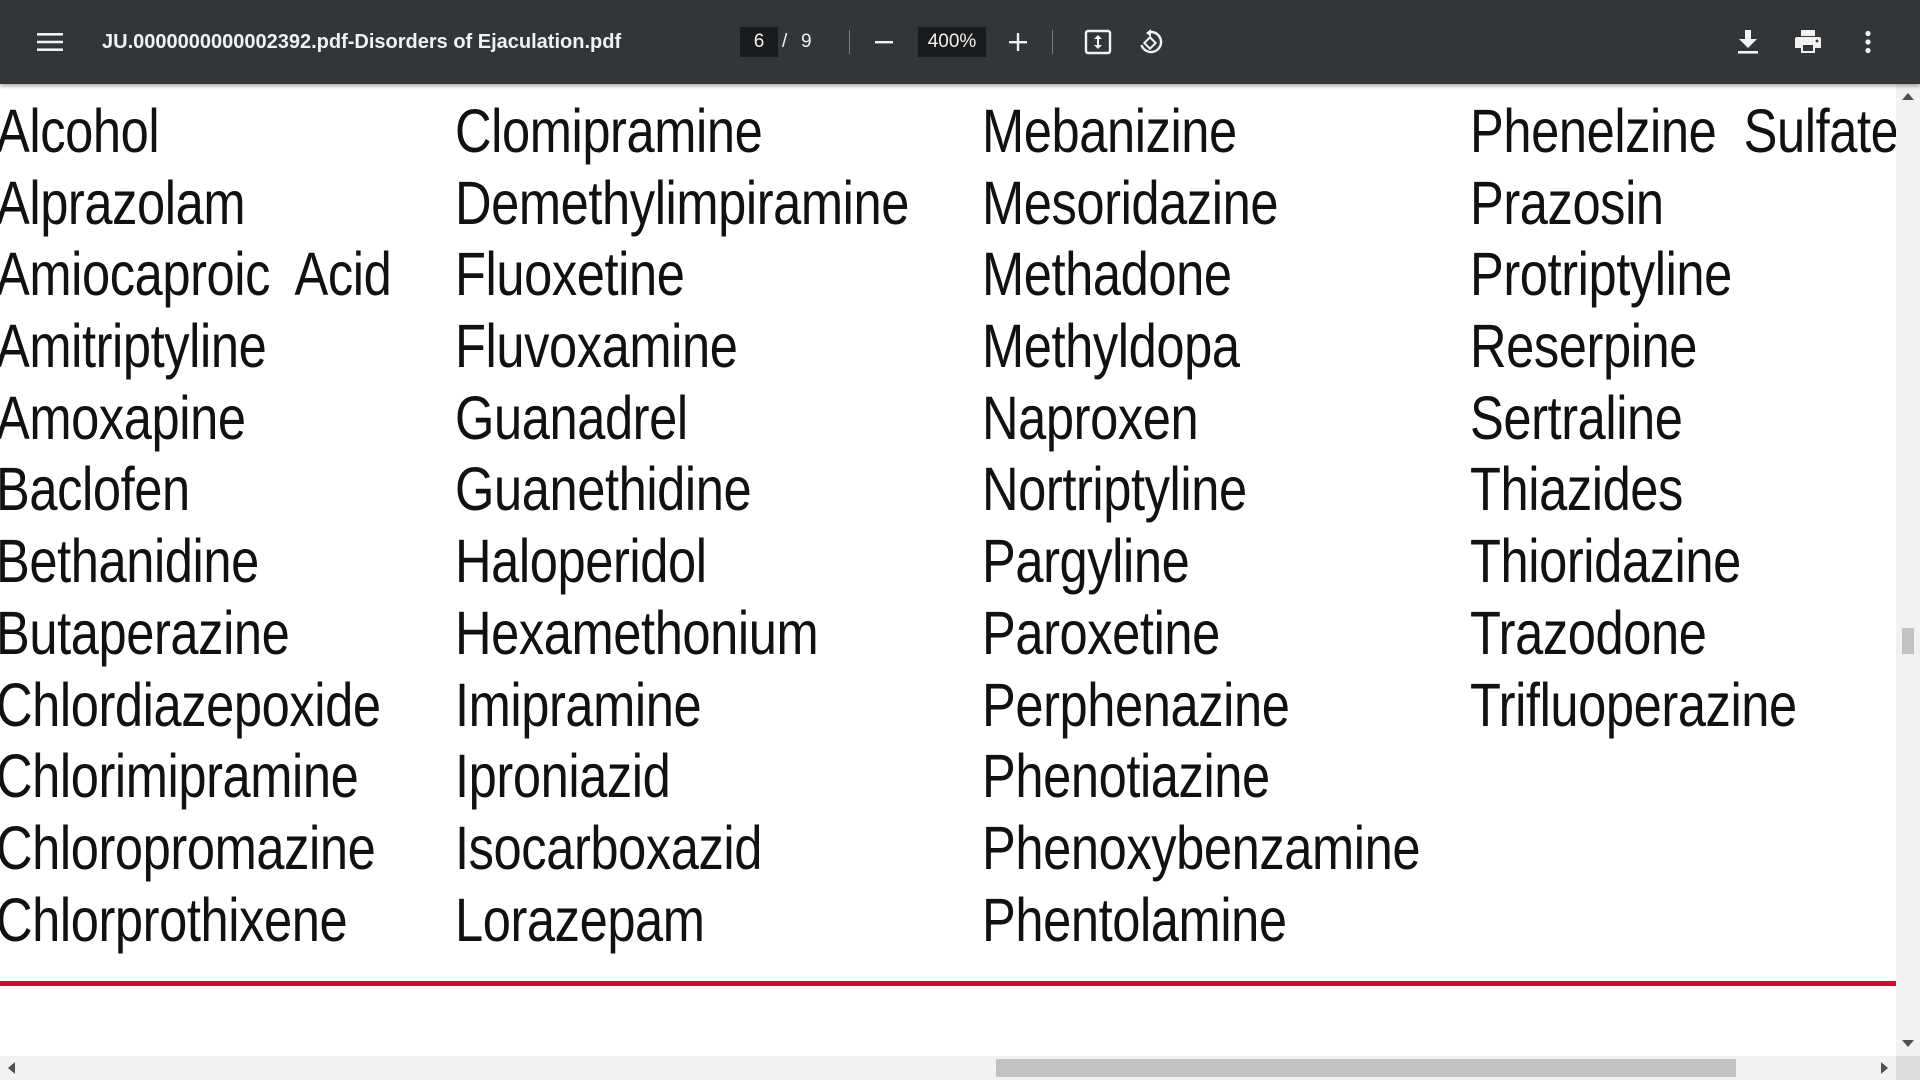 The height and width of the screenshot is (1080, 1920). Describe the element at coordinates (578, 704) in the screenshot. I see `drug-name: Imipramine` at that location.